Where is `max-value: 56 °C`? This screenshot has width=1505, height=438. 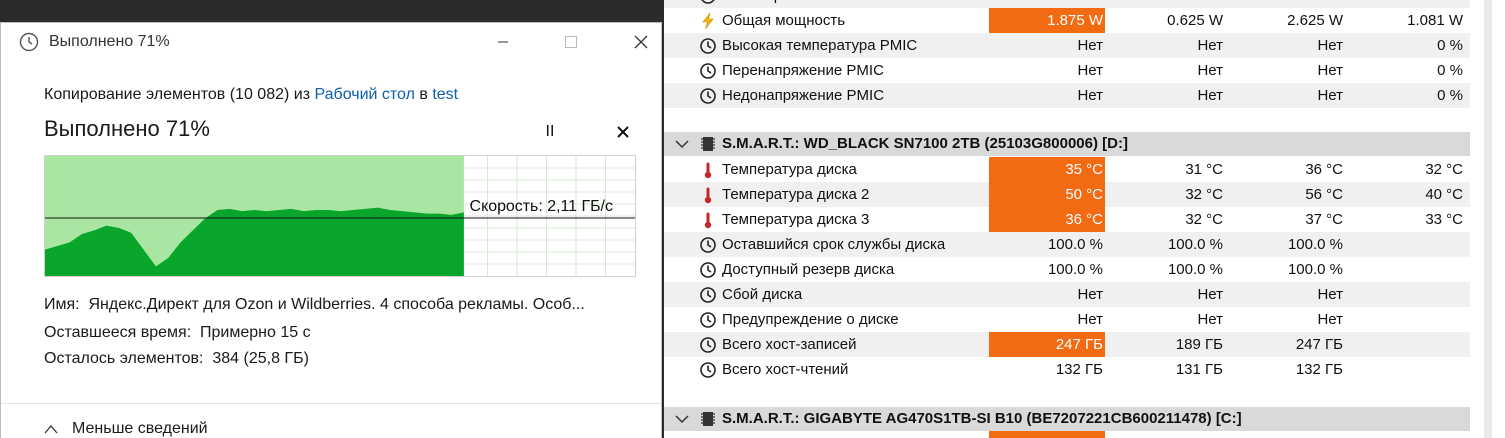
max-value: 56 °C is located at coordinates (1324, 194).